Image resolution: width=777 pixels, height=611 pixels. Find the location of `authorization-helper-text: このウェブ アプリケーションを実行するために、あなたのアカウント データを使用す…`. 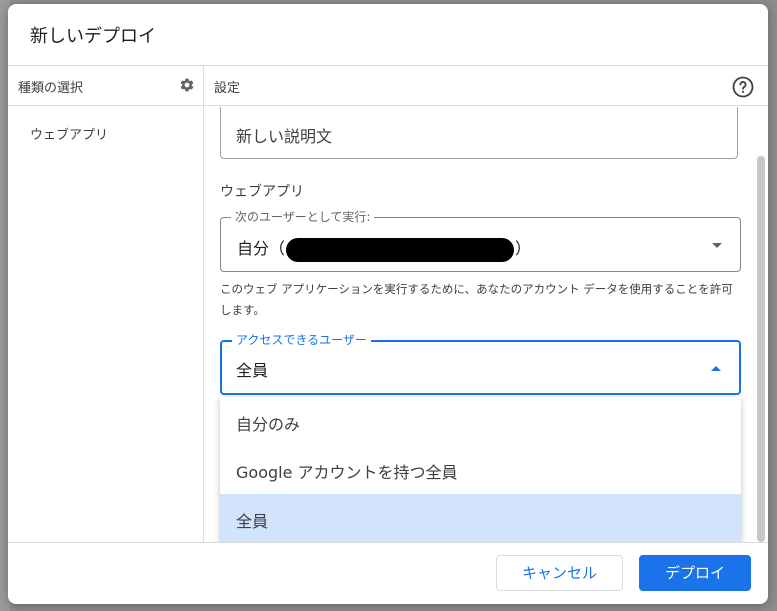

authorization-helper-text: このウェブ アプリケーションを実行するために、あなたのアカウント データを使用す… is located at coordinates (476, 299).